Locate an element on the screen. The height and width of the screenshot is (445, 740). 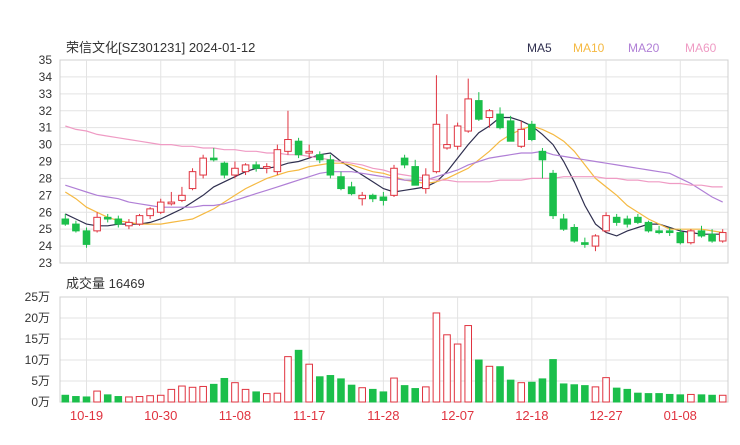
price-tick-label: 26 is located at coordinates (46, 212).